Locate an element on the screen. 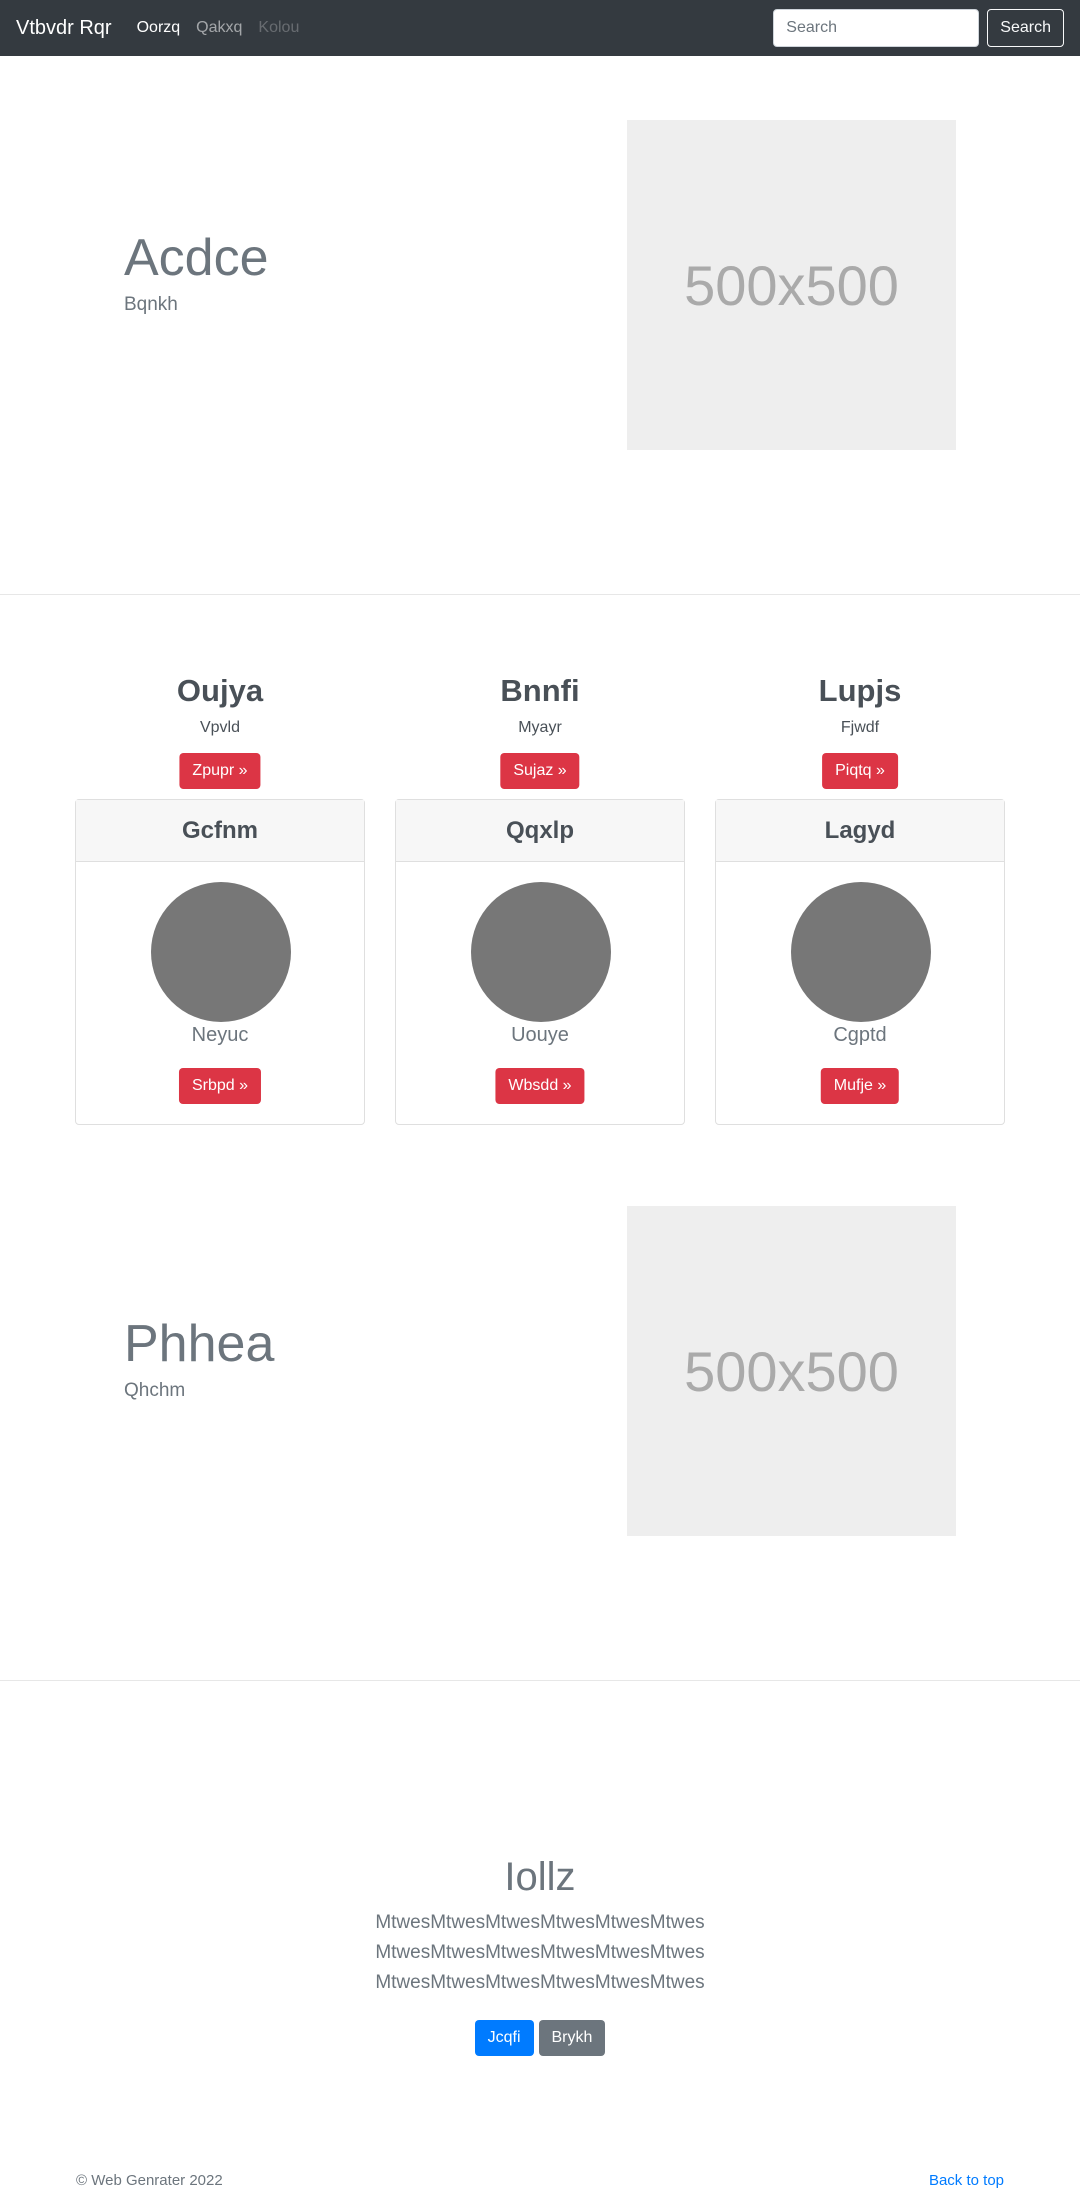 This screenshot has height=2193, width=1080. feature-column: Bnnfi Myayr Sujaz » is located at coordinates (540, 731).